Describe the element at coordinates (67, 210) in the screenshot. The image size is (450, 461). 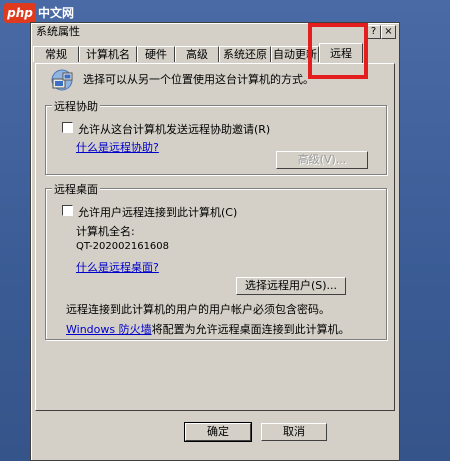
I see `remote-desktop-checkbox` at that location.